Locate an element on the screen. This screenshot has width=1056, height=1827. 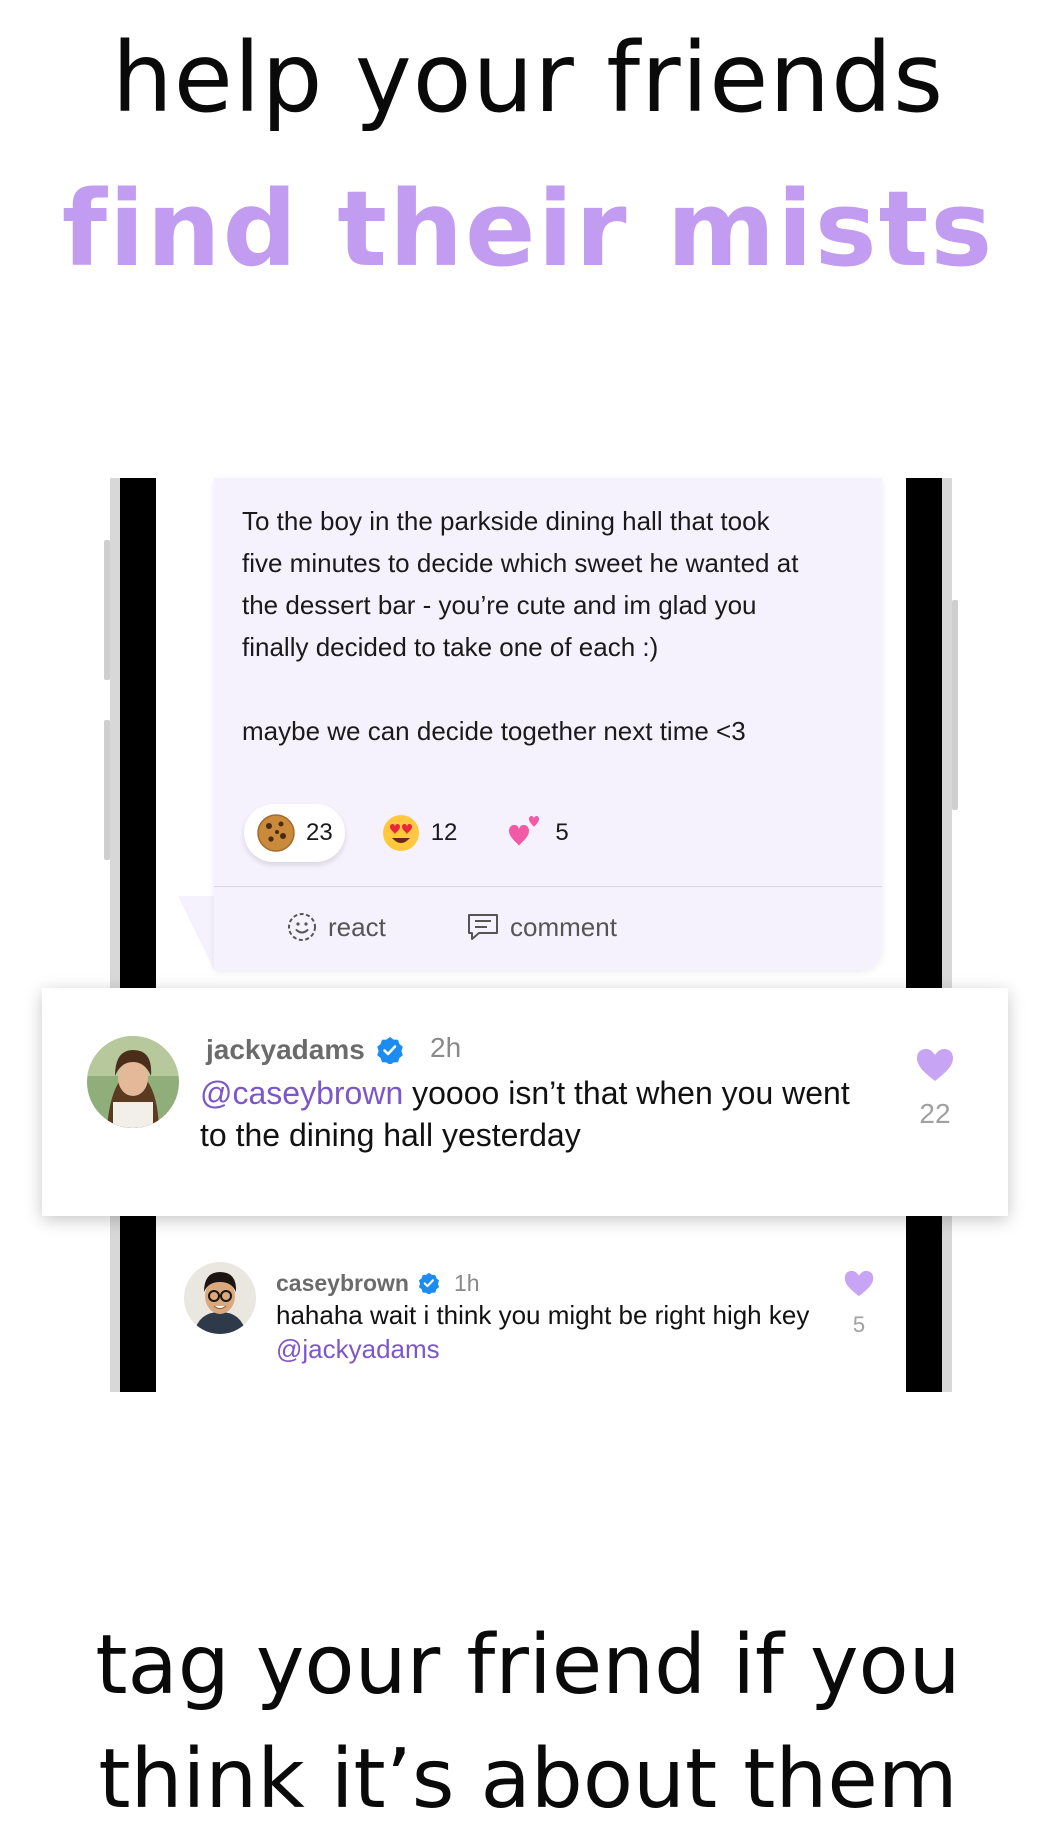
footer-line-1: tag your friend if you is located at coordinates (528, 1665).